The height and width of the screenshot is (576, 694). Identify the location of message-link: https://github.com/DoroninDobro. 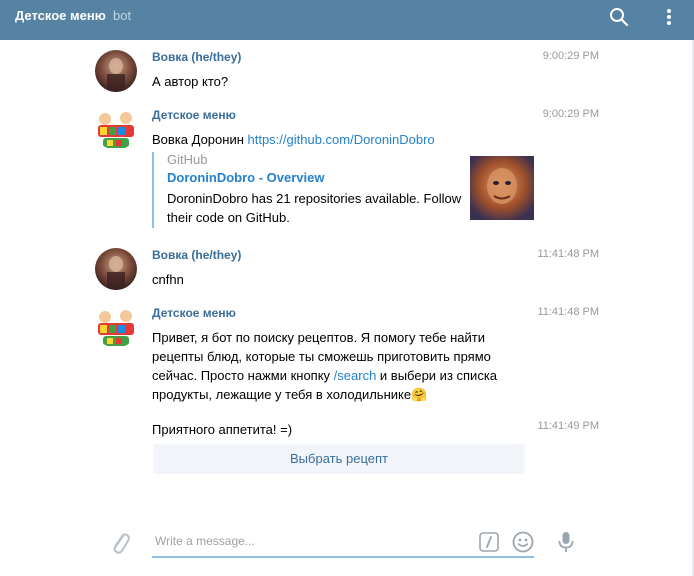
(341, 139).